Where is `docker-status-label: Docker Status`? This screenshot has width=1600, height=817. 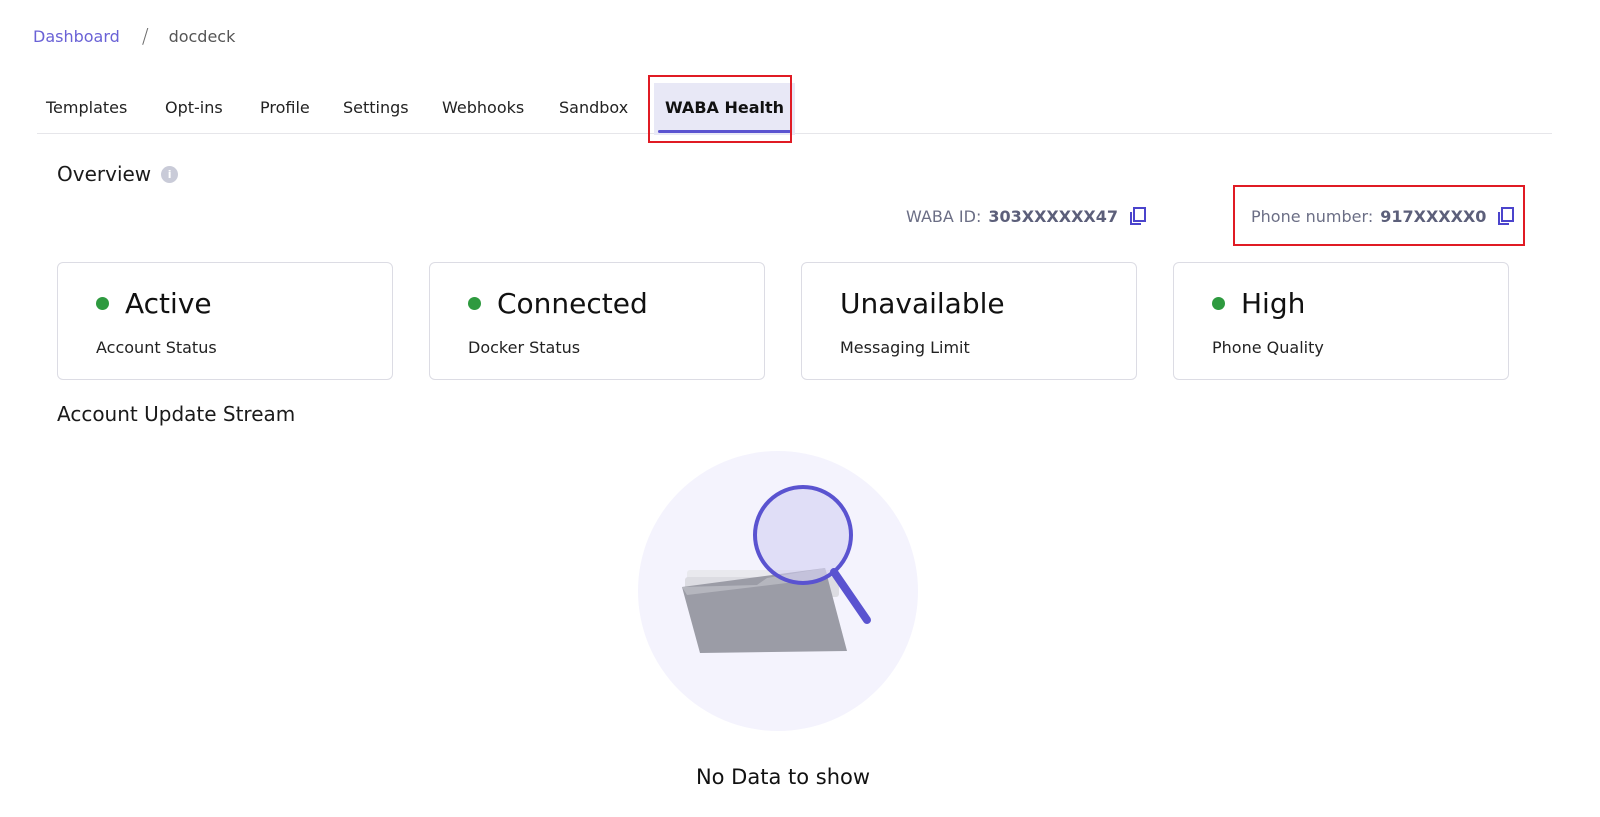 docker-status-label: Docker Status is located at coordinates (524, 347).